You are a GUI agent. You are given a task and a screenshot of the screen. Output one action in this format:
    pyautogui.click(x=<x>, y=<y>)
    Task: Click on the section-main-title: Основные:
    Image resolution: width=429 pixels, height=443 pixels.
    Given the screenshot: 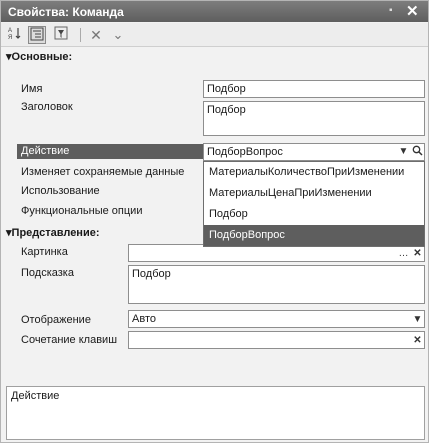 What is the action you would take?
    pyautogui.click(x=42, y=57)
    